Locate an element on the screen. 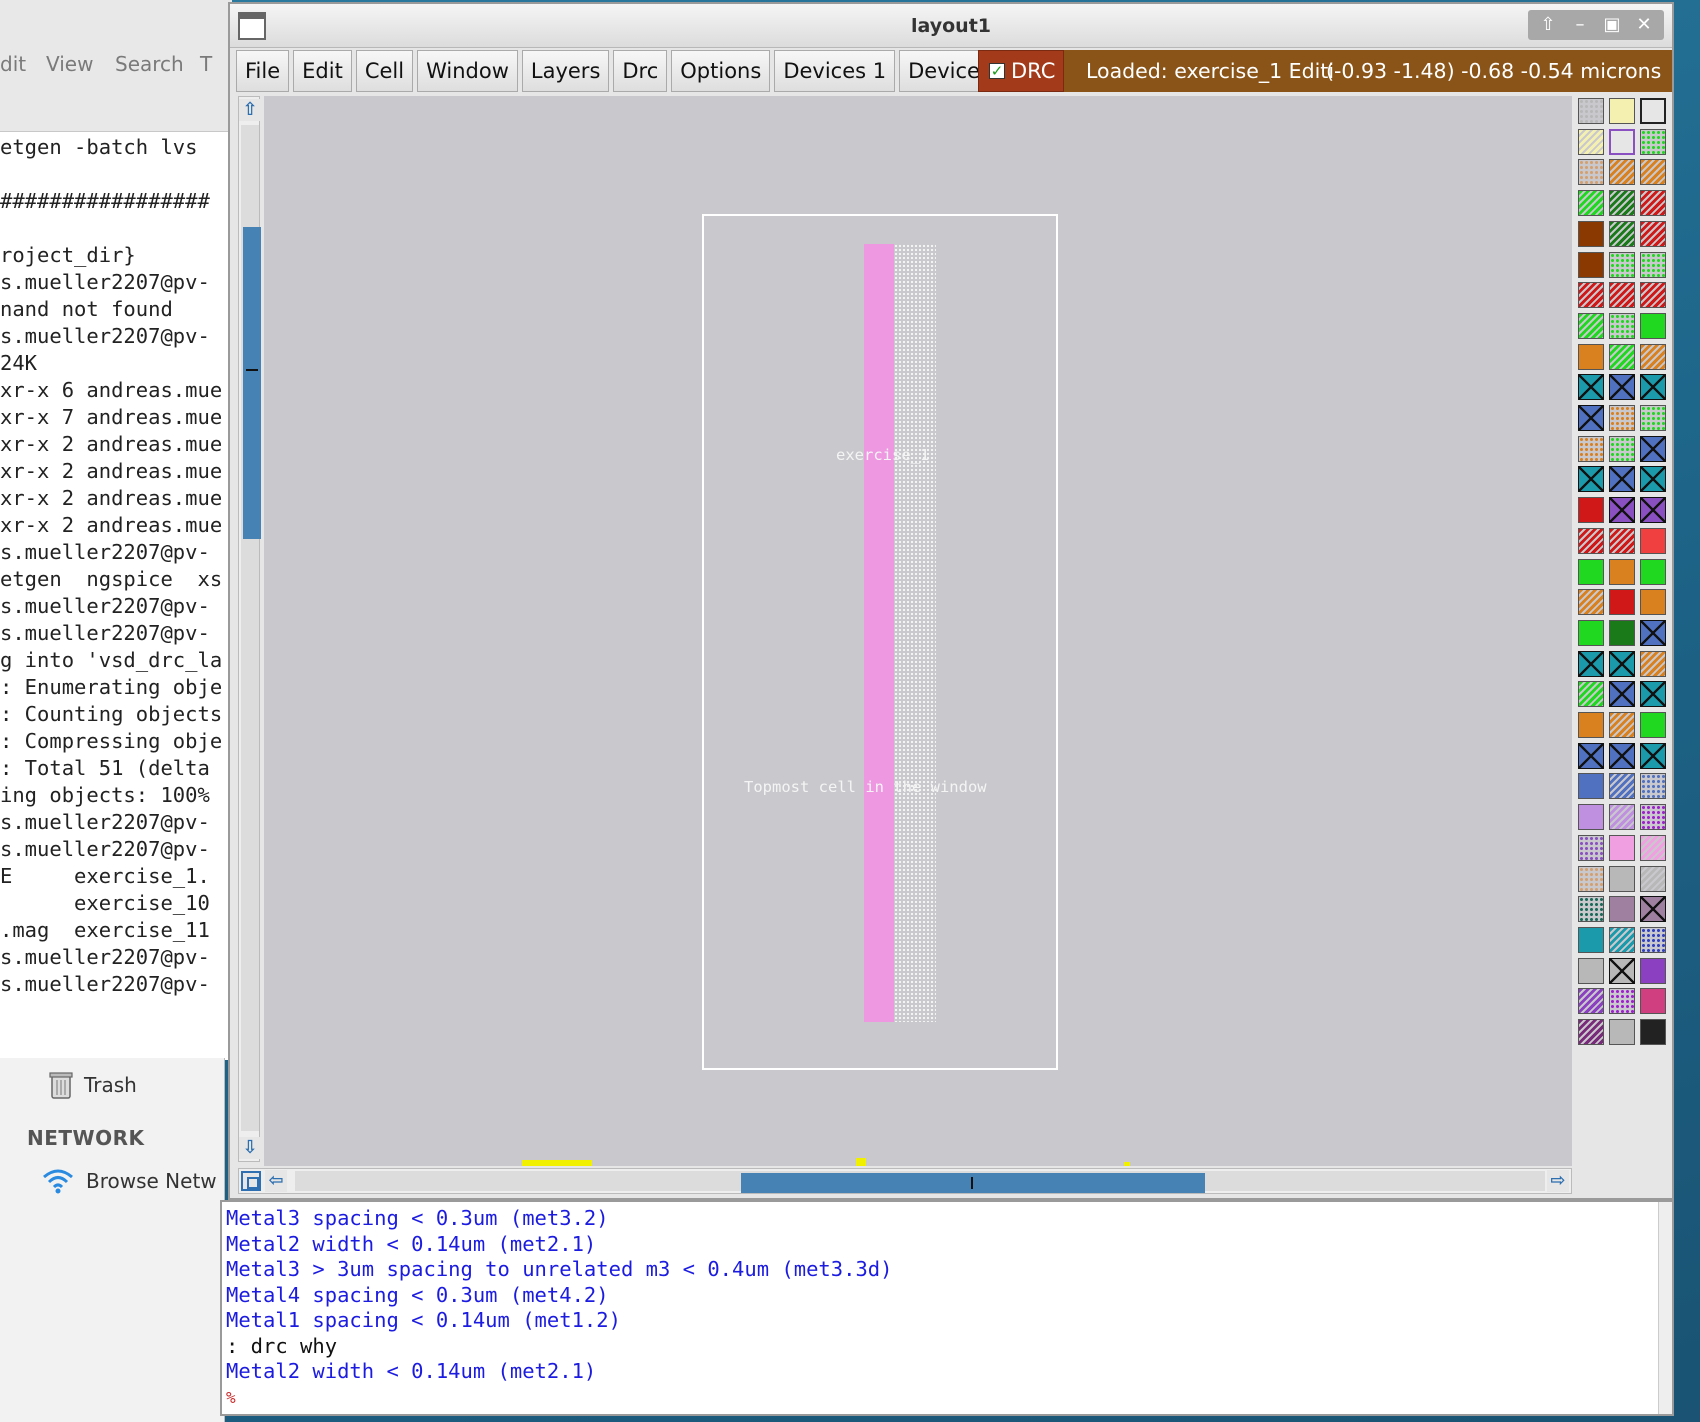  layer-swatch-dots-gray is located at coordinates (1591, 111).